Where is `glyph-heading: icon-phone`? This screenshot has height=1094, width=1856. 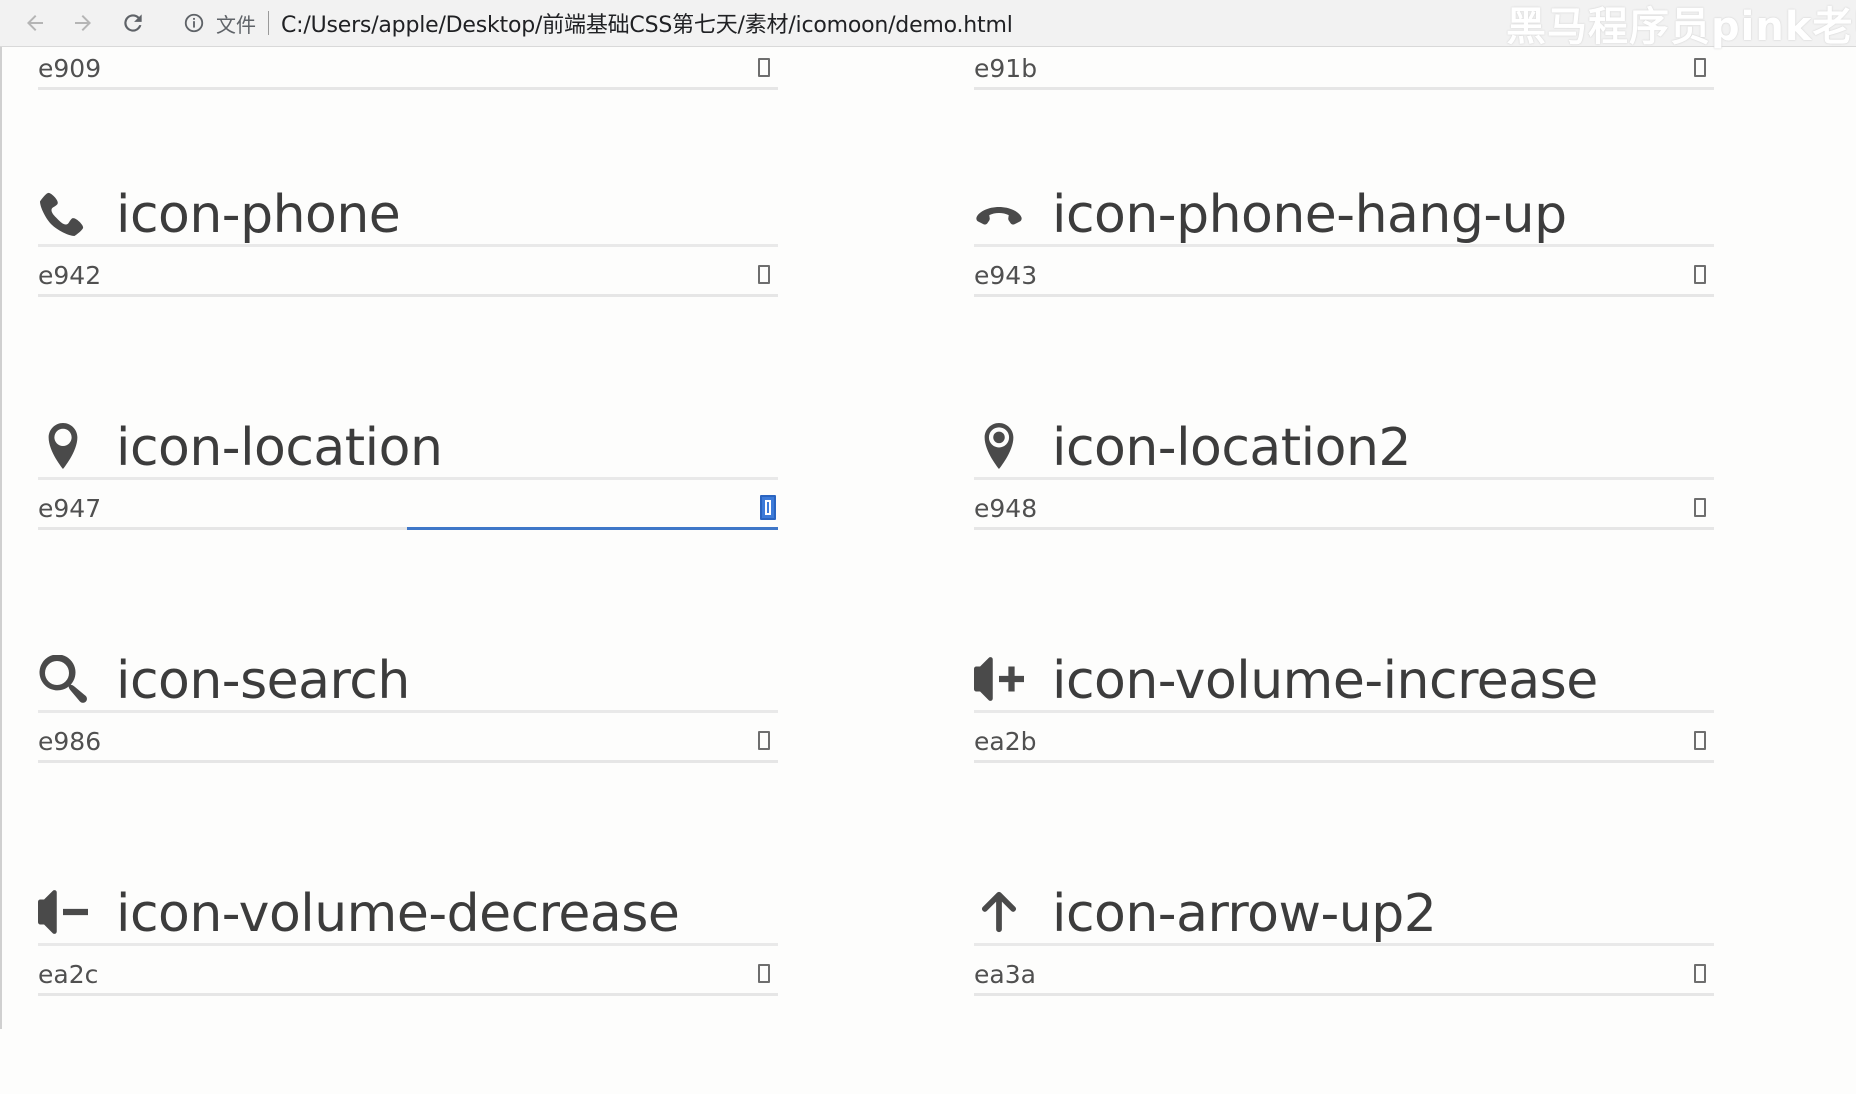
glyph-heading: icon-phone is located at coordinates (408, 216).